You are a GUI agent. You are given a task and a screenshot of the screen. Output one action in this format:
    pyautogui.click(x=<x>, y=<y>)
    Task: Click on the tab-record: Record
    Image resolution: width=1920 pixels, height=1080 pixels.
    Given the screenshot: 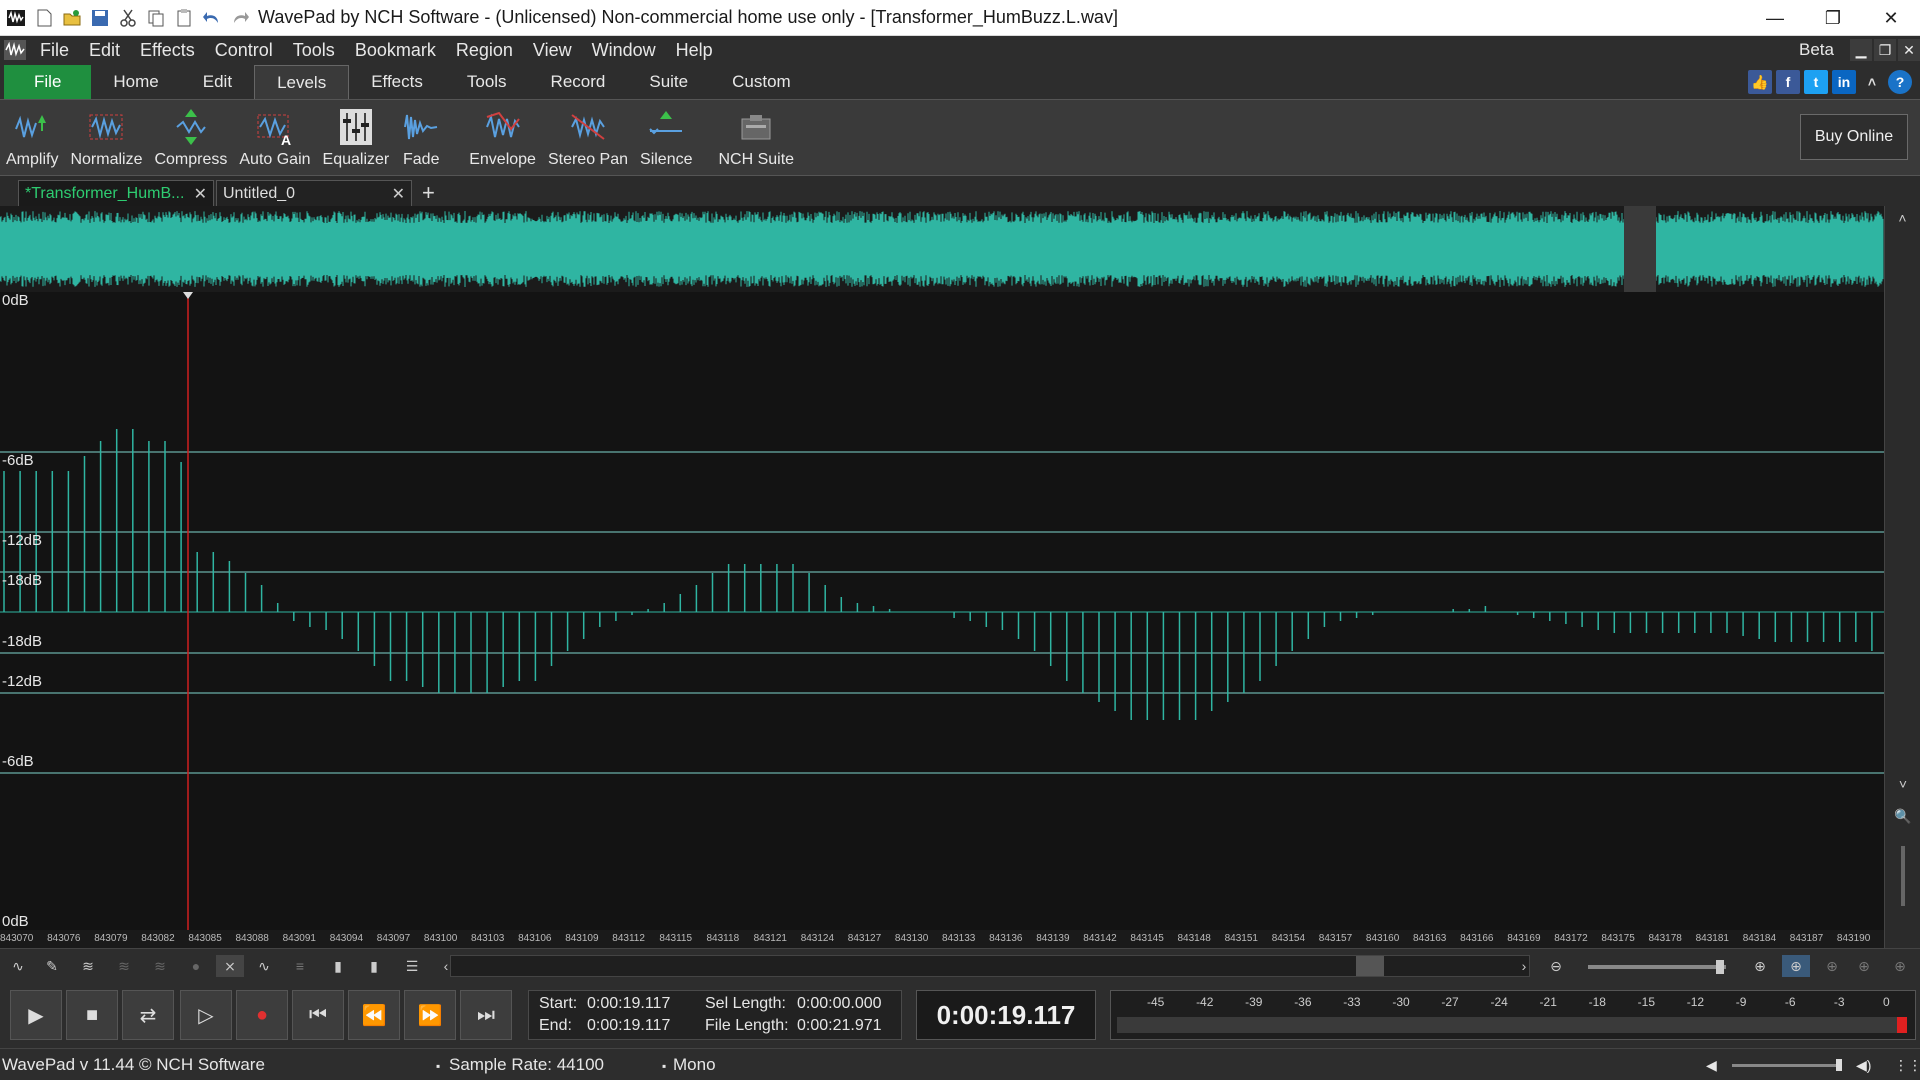 What is the action you would take?
    pyautogui.click(x=578, y=82)
    